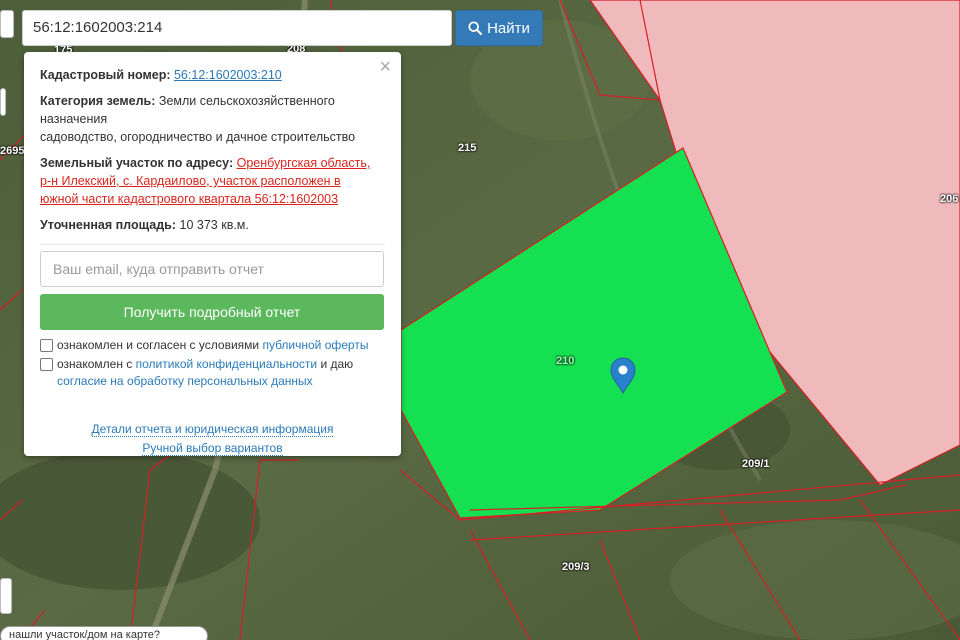  Describe the element at coordinates (95, 364) in the screenshot. I see `privacy-consent-text-a: ознакомлен с` at that location.